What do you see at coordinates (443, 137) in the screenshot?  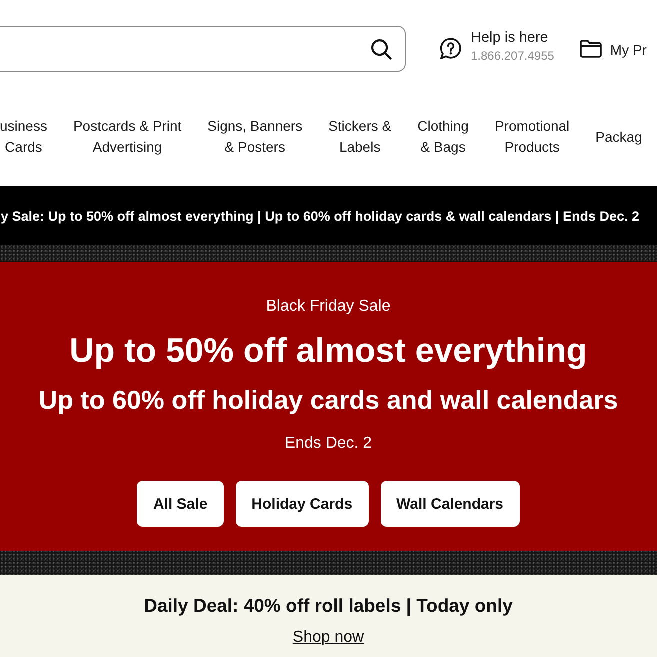 I see `nav-link: Clothing & Bags` at bounding box center [443, 137].